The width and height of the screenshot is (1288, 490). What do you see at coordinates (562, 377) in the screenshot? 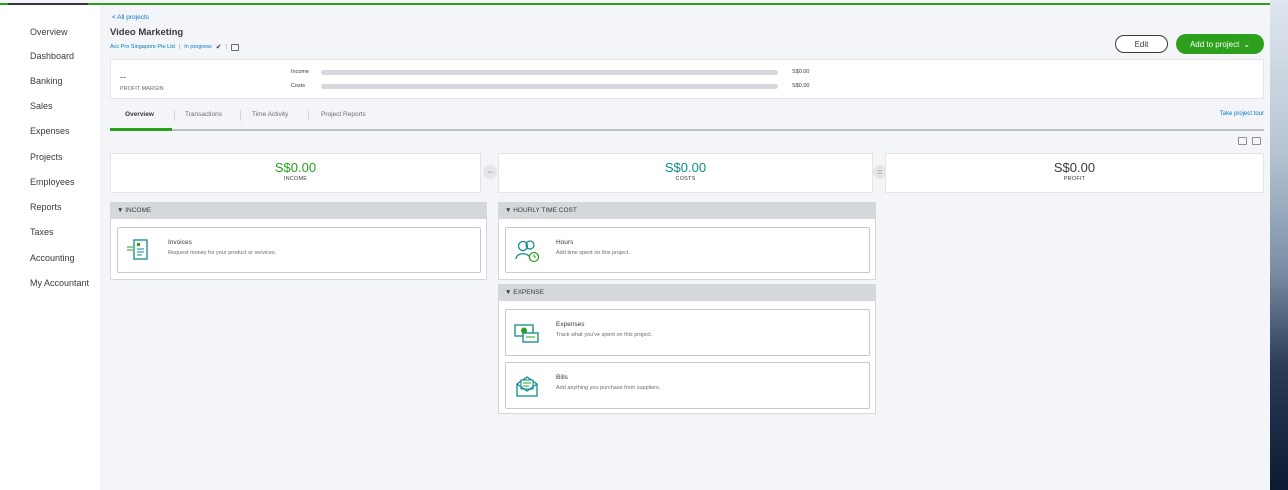
I see `bills-title: Bills` at bounding box center [562, 377].